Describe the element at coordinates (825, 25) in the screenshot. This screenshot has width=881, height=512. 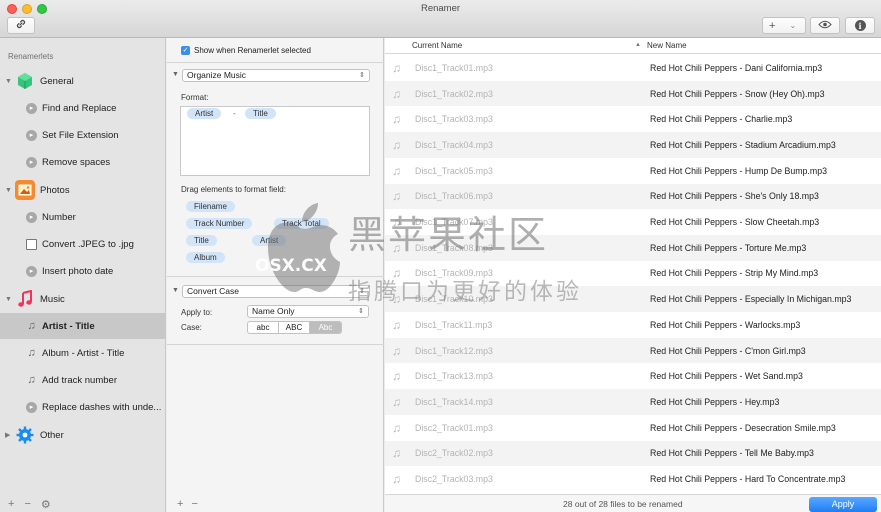
I see `preview-button` at that location.